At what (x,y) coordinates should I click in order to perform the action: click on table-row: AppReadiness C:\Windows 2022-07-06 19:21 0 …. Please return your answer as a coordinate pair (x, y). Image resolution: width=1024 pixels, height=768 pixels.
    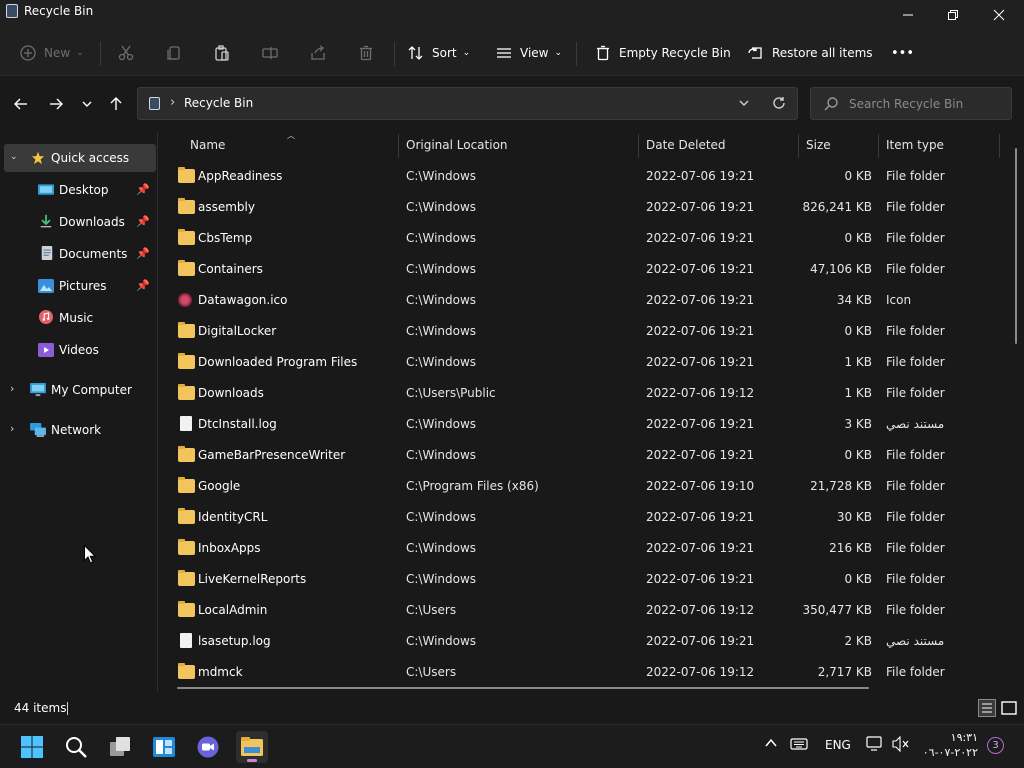
    Looking at the image, I should click on (584, 176).